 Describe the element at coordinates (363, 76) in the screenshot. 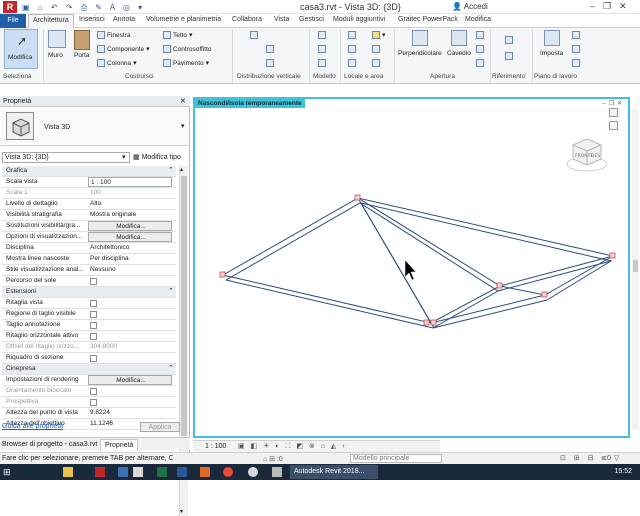

I see `group-room-label: Locale e area` at that location.